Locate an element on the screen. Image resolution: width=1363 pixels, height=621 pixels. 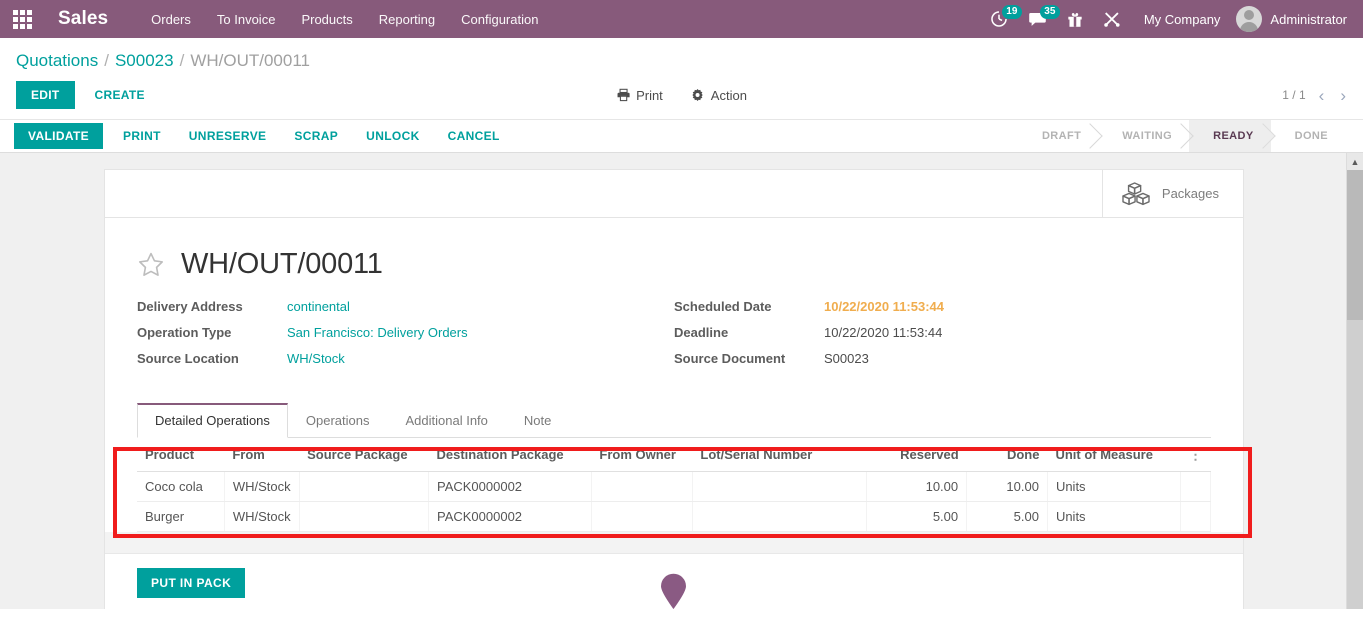
vertical-scrollbar: ▲ is located at coordinates (1354, 381).